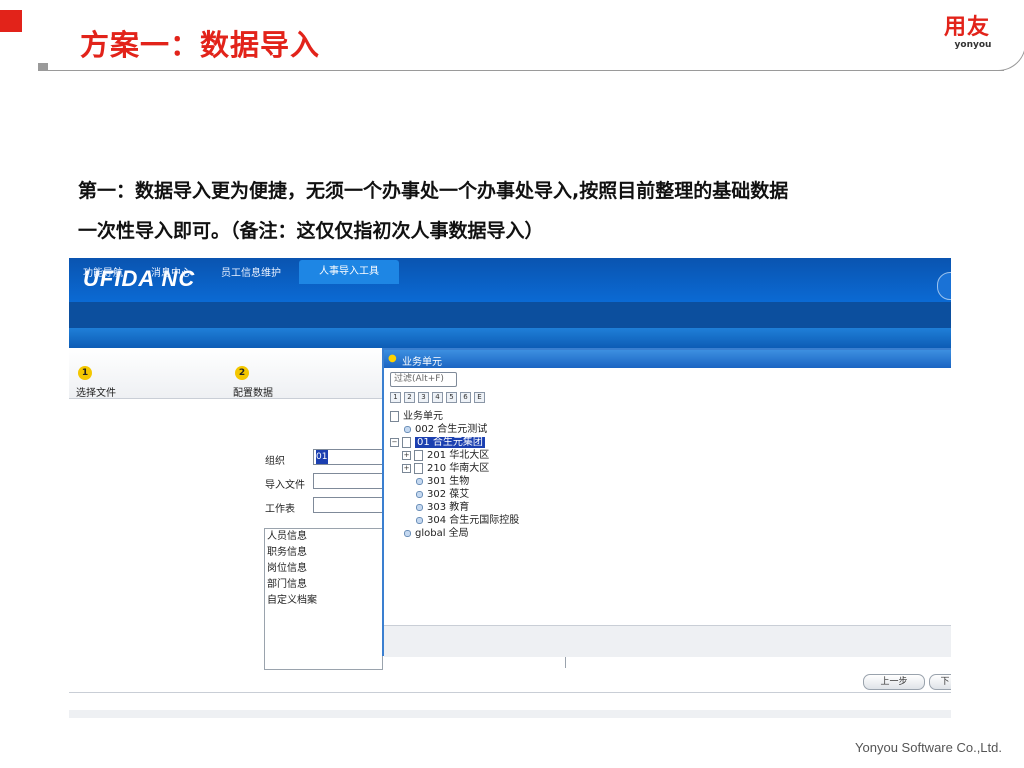 The width and height of the screenshot is (1024, 768). I want to click on list-item: 自定义档案, so click(323, 601).